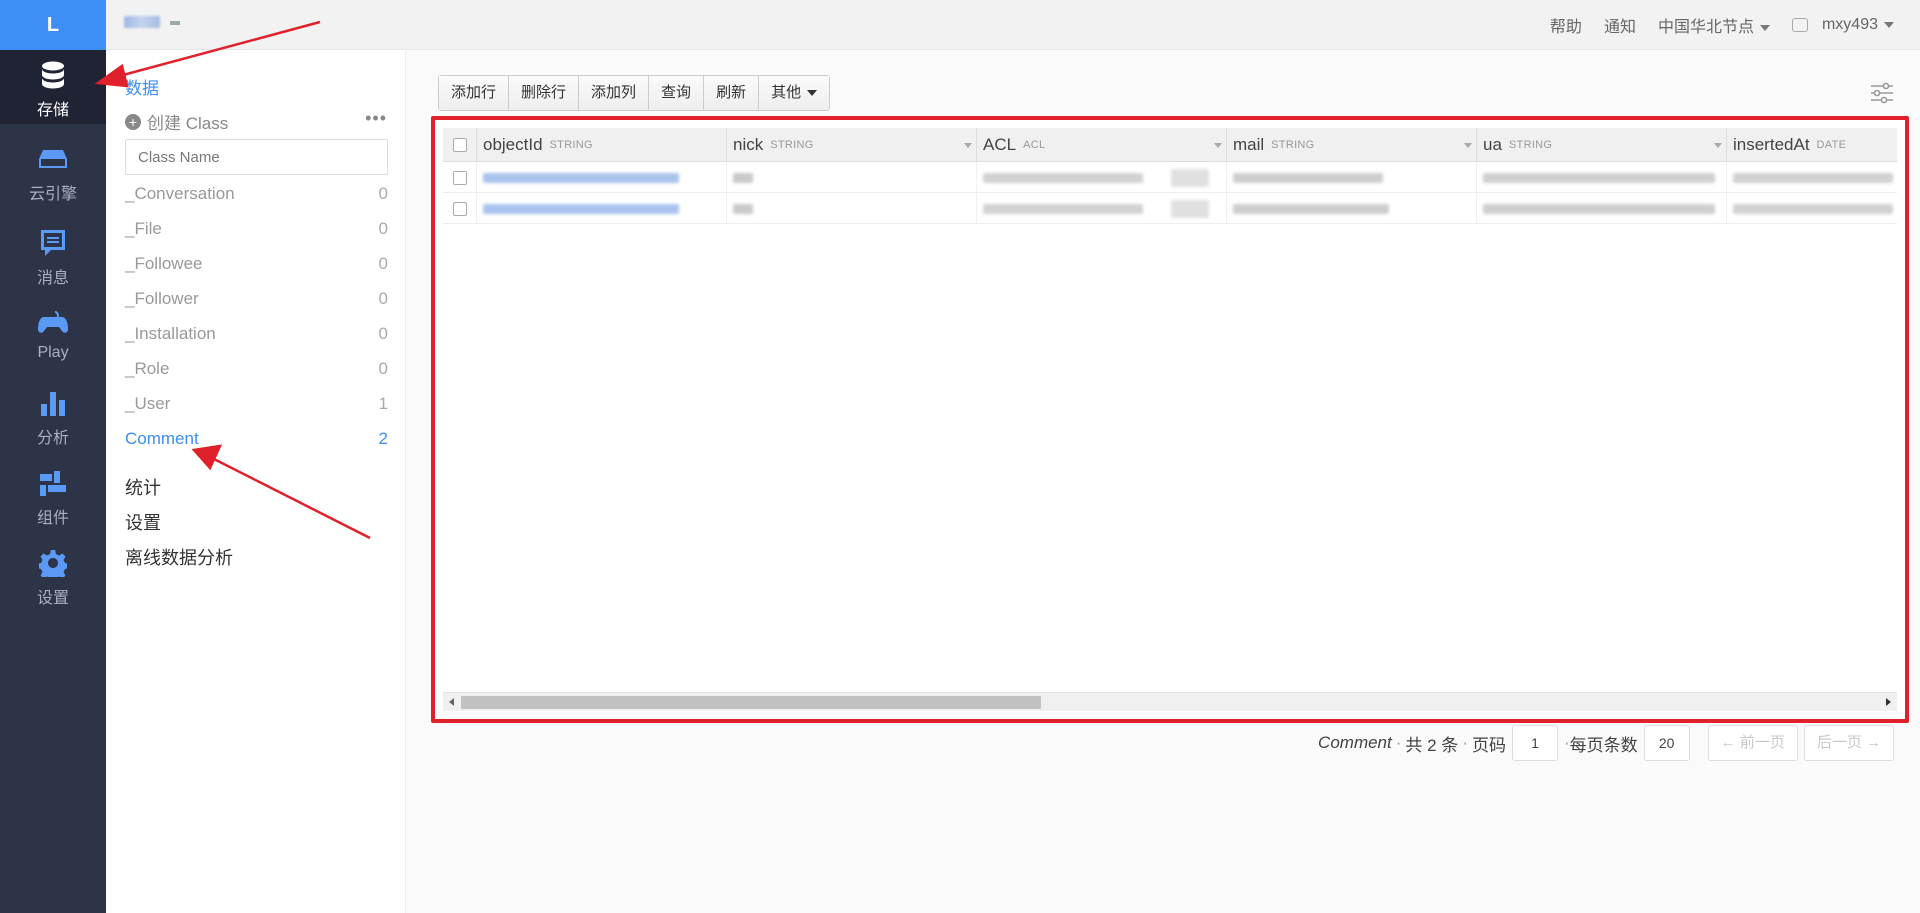 Image resolution: width=1920 pixels, height=913 pixels. Describe the element at coordinates (1812, 145) in the screenshot. I see `column-header-insertedat: insertedAt DATE` at that location.